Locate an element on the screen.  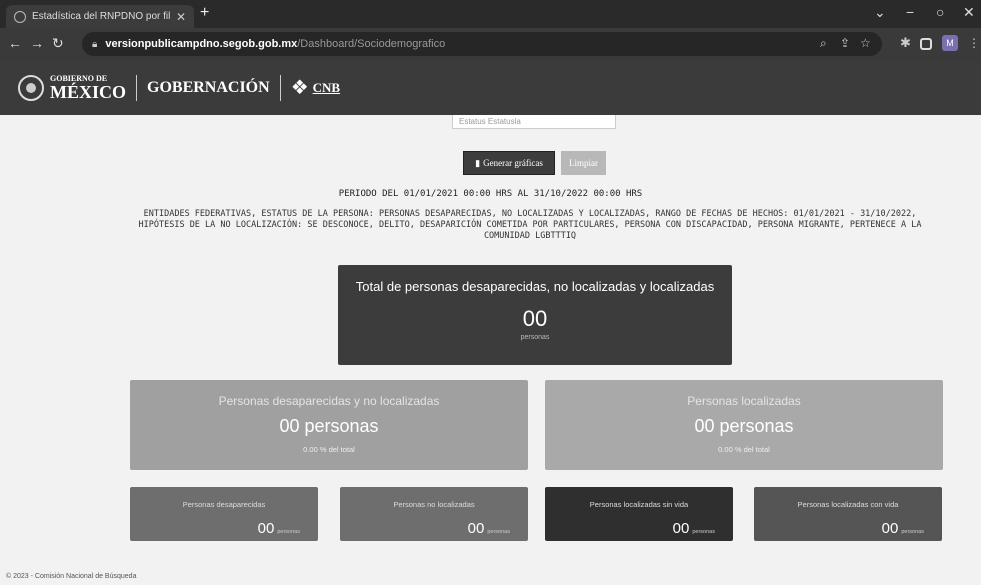
browser-tab: Estadística del RNPDNO por filt ✕ is located at coordinates (100, 16).